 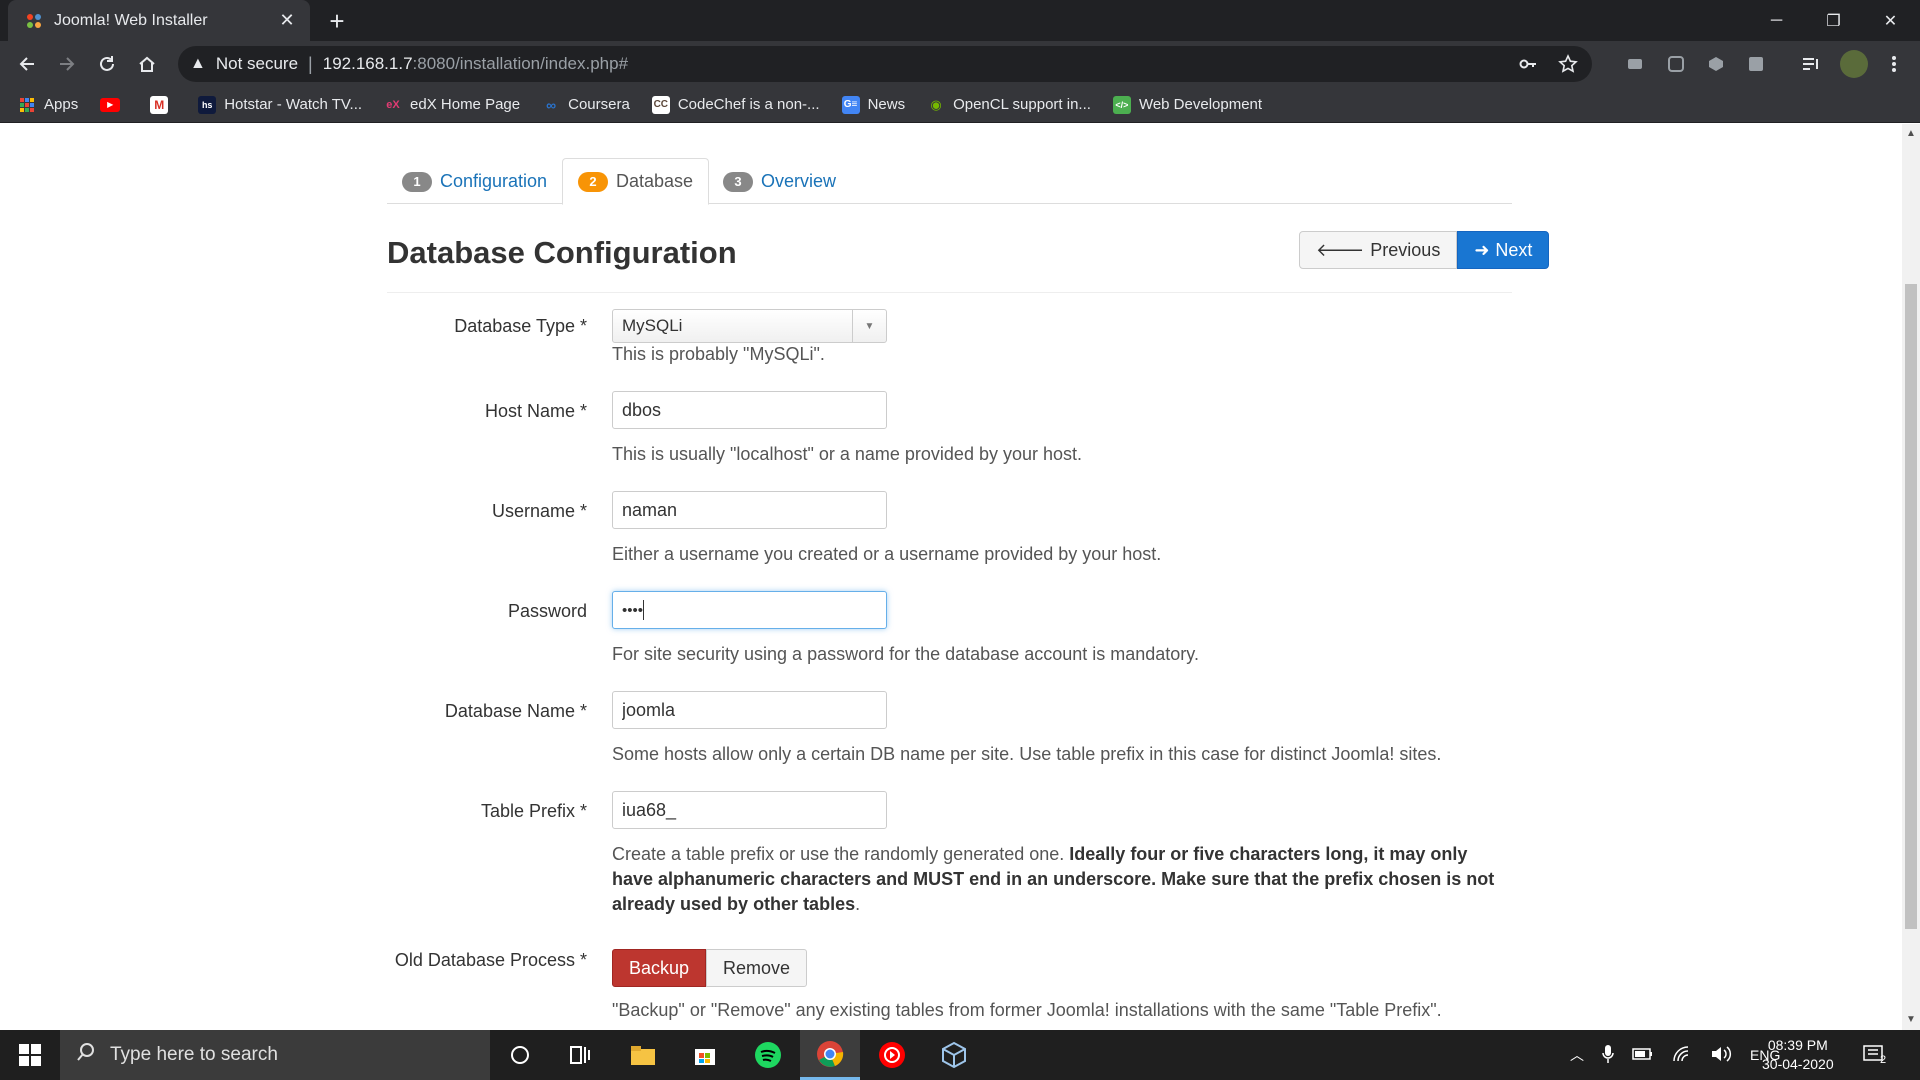 I want to click on bookmark-youtube: ▶, so click(x=114, y=104).